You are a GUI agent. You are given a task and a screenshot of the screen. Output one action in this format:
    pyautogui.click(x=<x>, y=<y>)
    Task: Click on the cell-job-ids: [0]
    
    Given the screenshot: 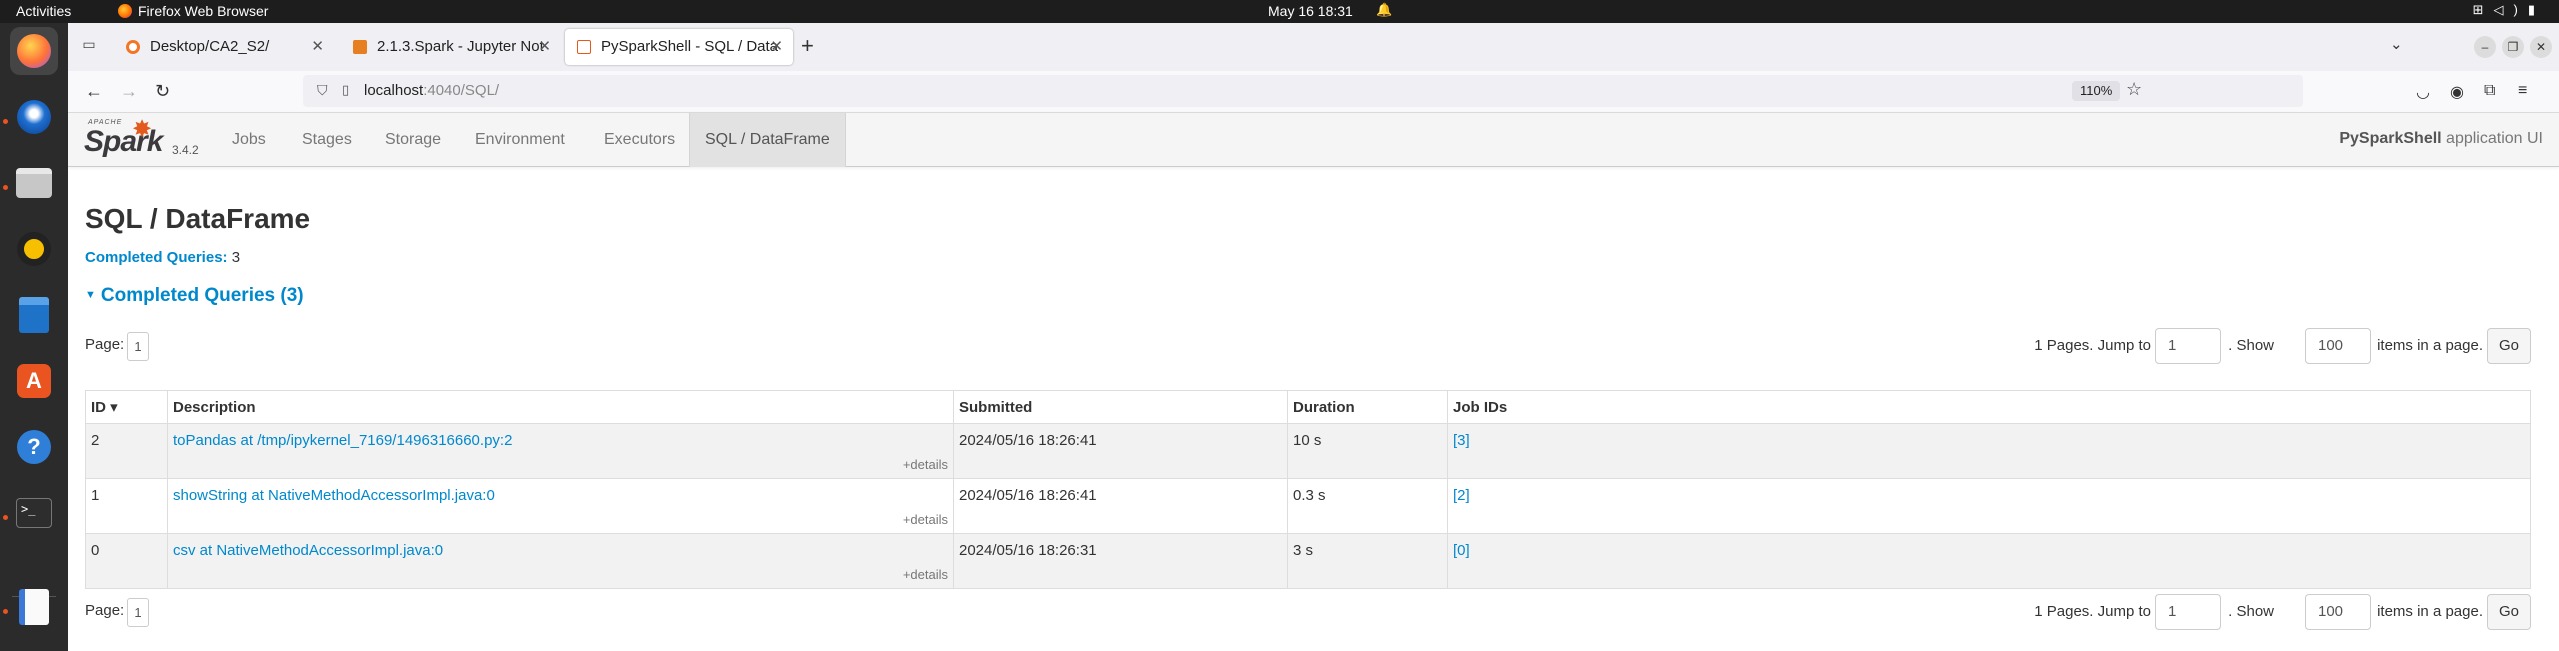 What is the action you would take?
    pyautogui.click(x=1989, y=561)
    